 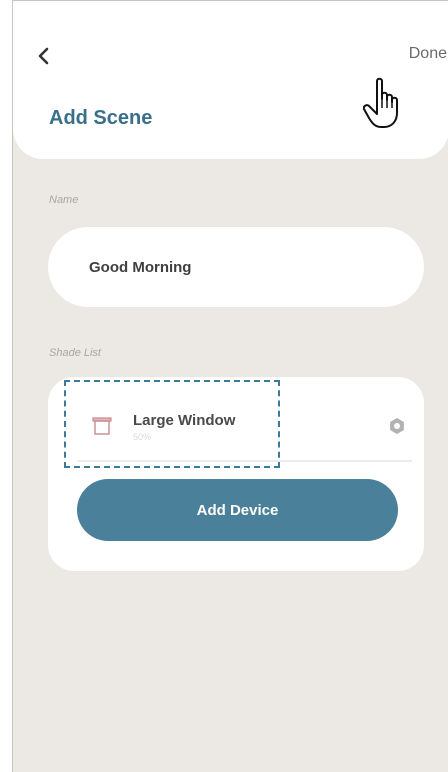 What do you see at coordinates (380, 102) in the screenshot?
I see `hand-pointer-icon` at bounding box center [380, 102].